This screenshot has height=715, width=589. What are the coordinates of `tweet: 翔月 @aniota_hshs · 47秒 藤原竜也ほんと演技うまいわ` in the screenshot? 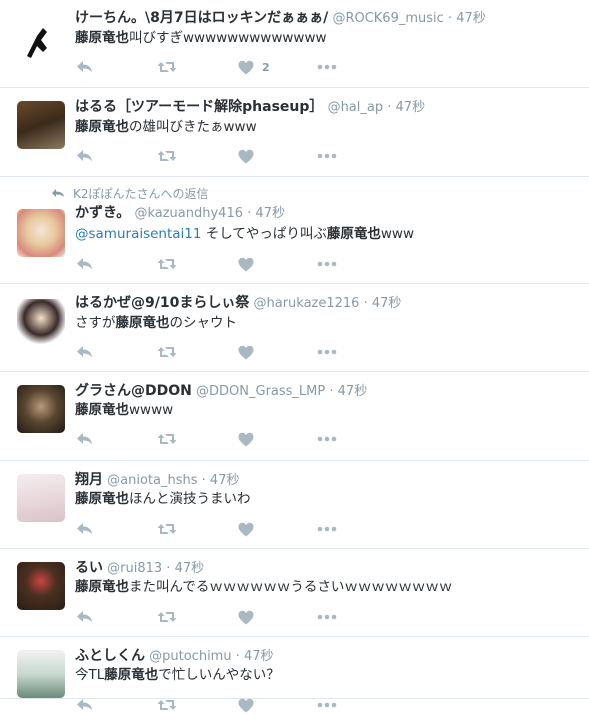 It's located at (294, 505).